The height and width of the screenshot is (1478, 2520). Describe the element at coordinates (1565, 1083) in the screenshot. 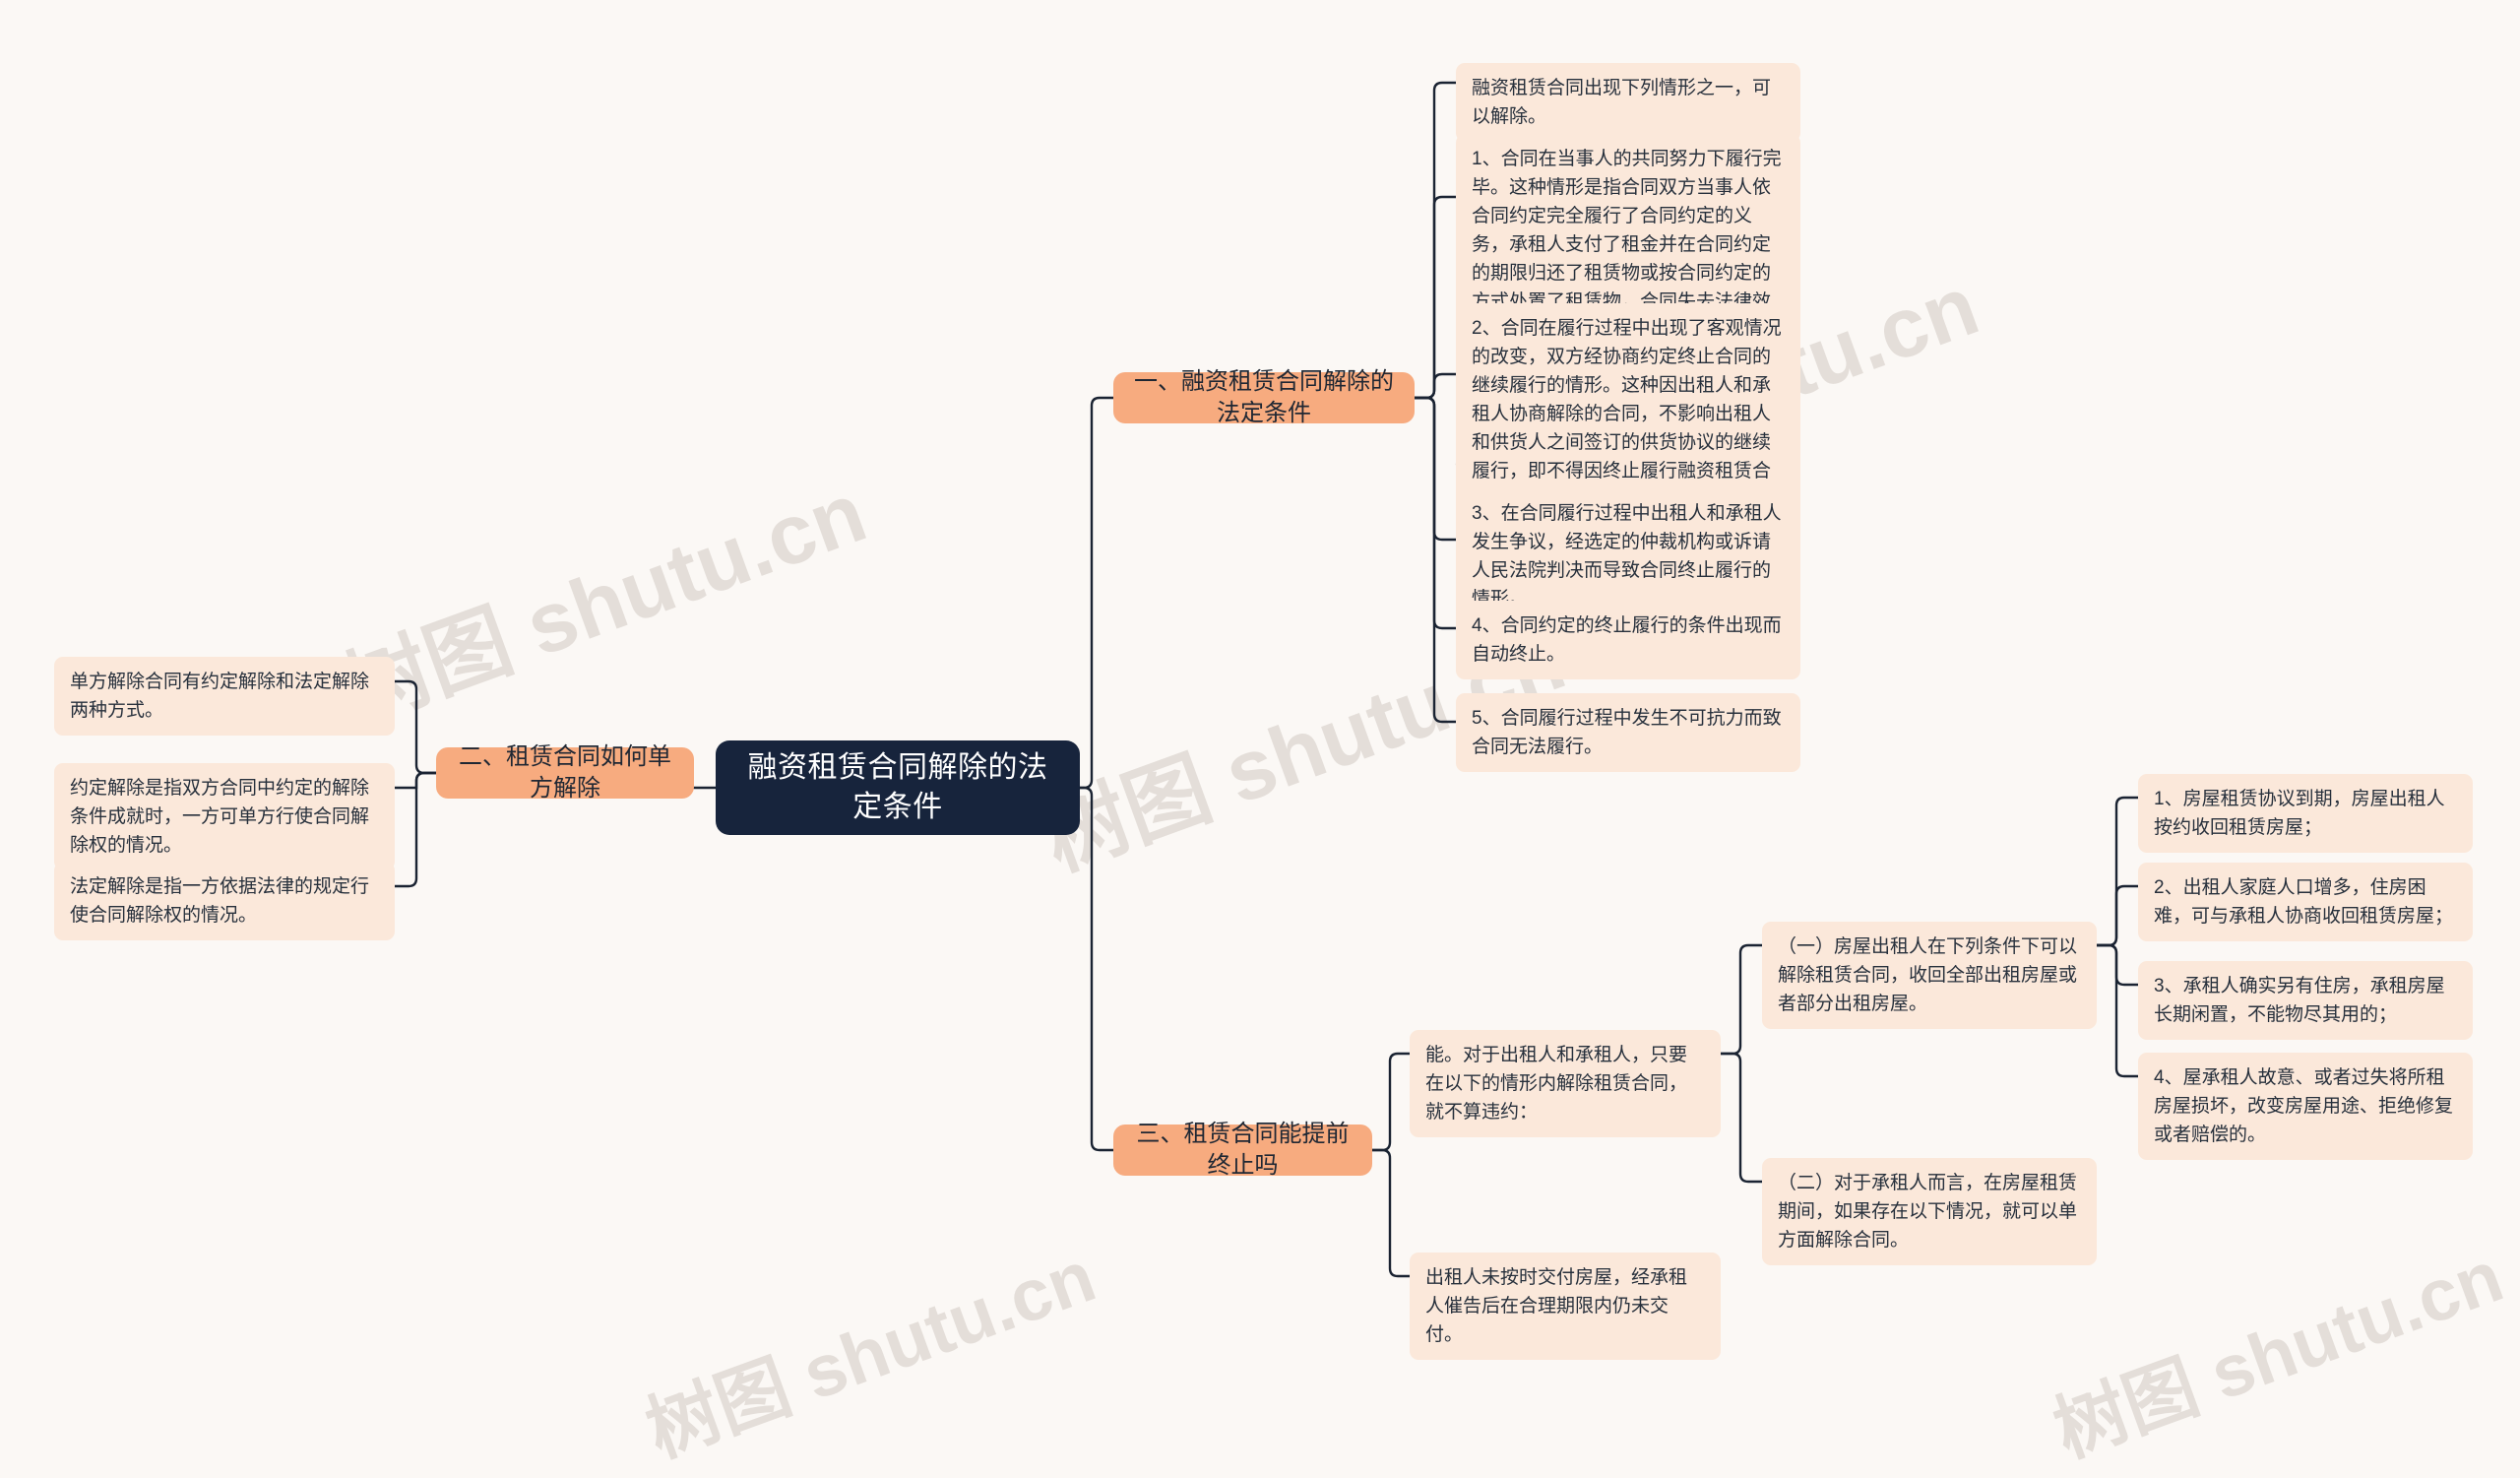

I see `leaf-node-b3-1: 能。对于出租人和承租人，只要在以下的情形内解除租赁合同，就不算违约：` at that location.